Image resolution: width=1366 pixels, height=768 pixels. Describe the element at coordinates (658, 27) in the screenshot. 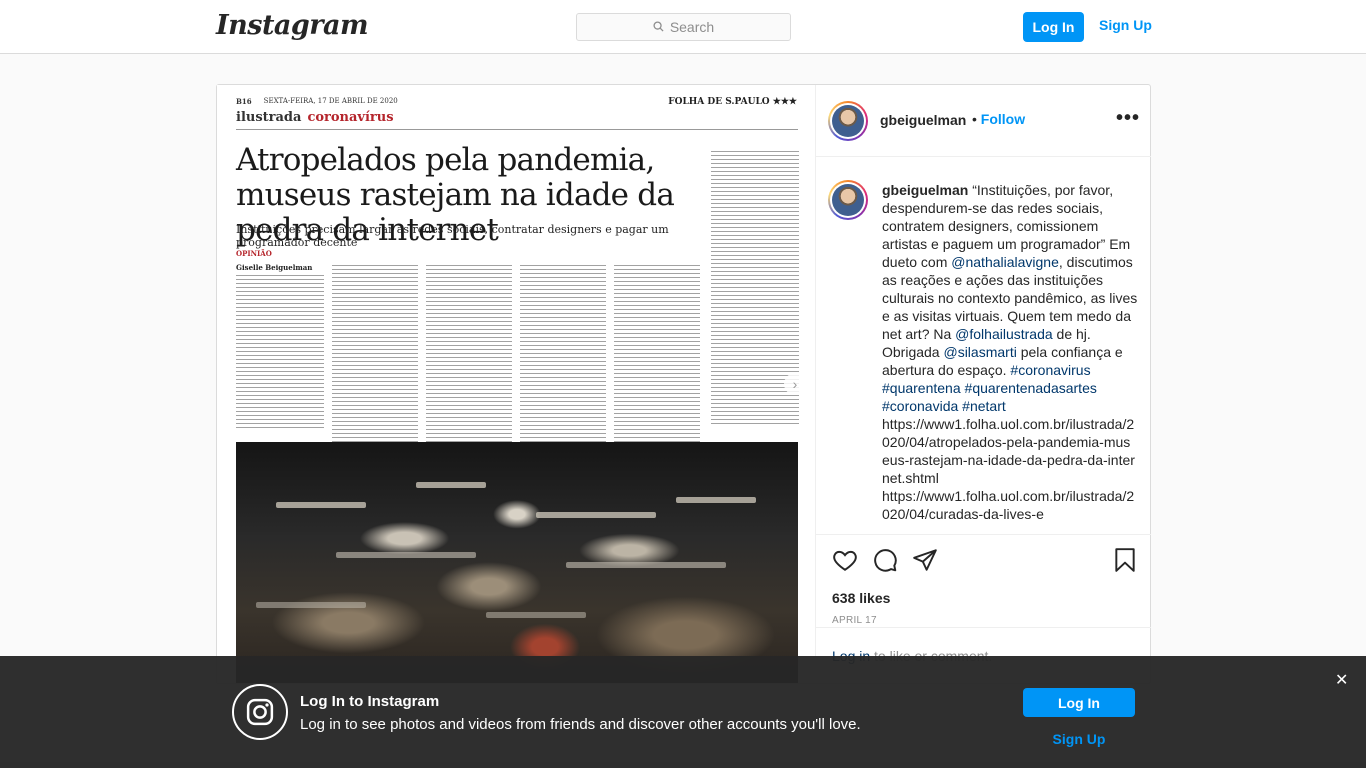

I see `search-icon` at that location.